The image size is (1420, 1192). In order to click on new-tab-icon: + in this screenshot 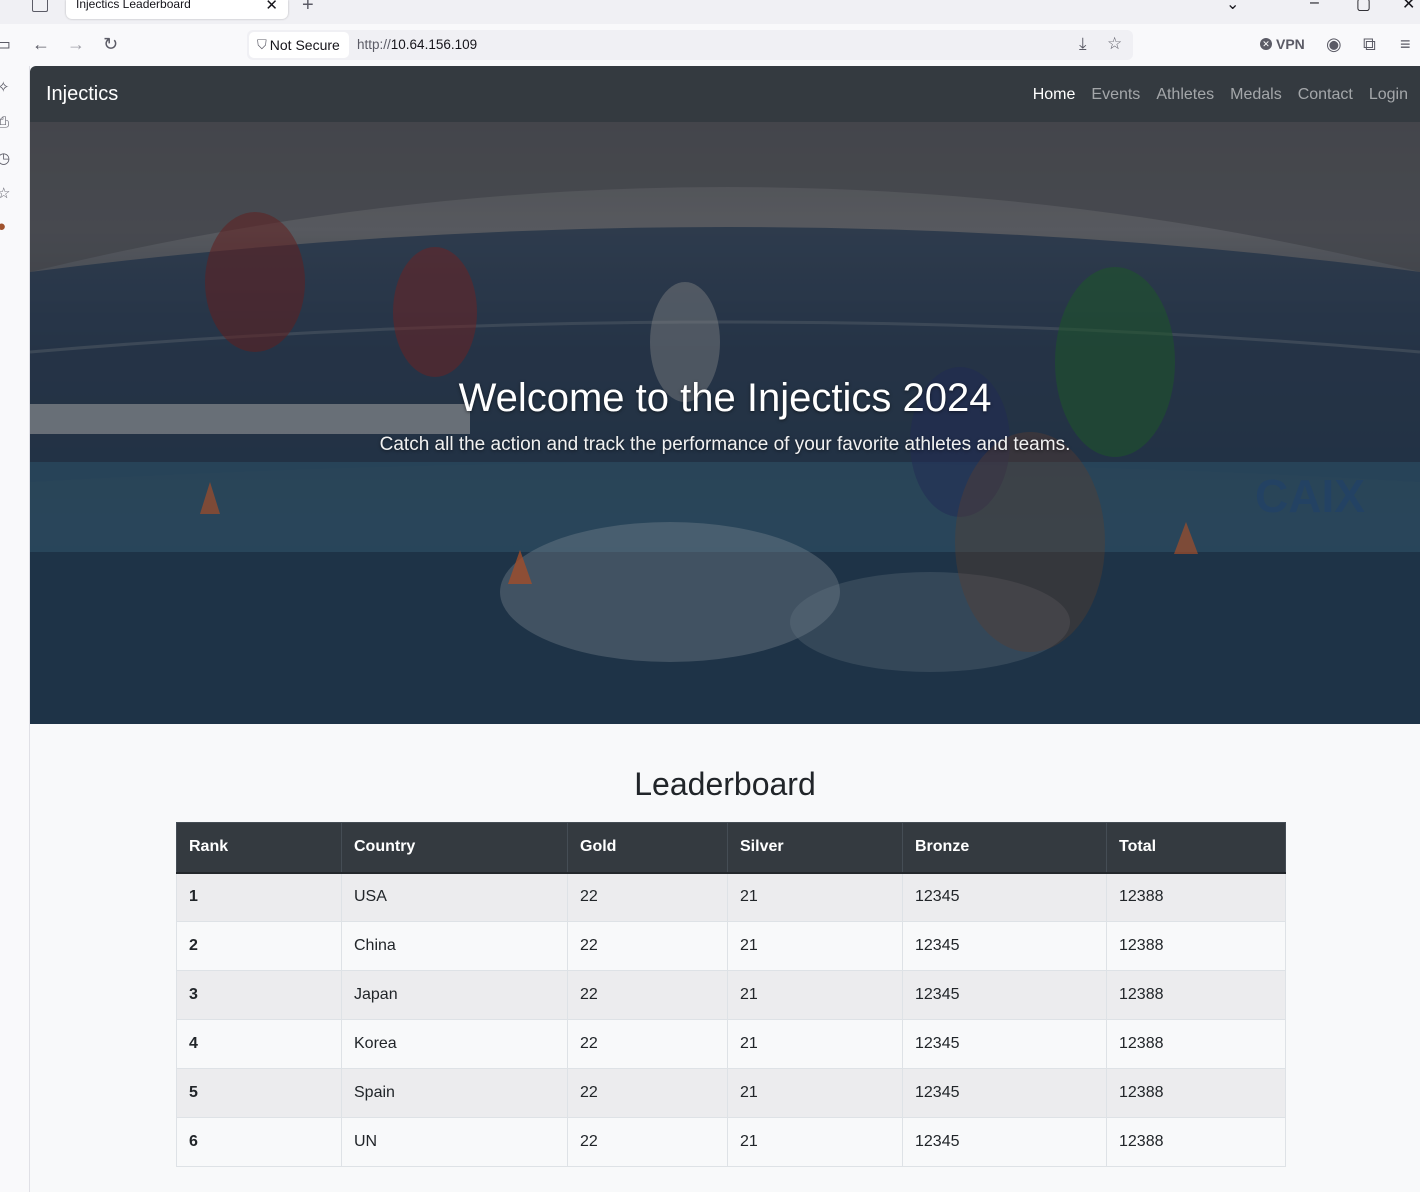, I will do `click(308, 8)`.